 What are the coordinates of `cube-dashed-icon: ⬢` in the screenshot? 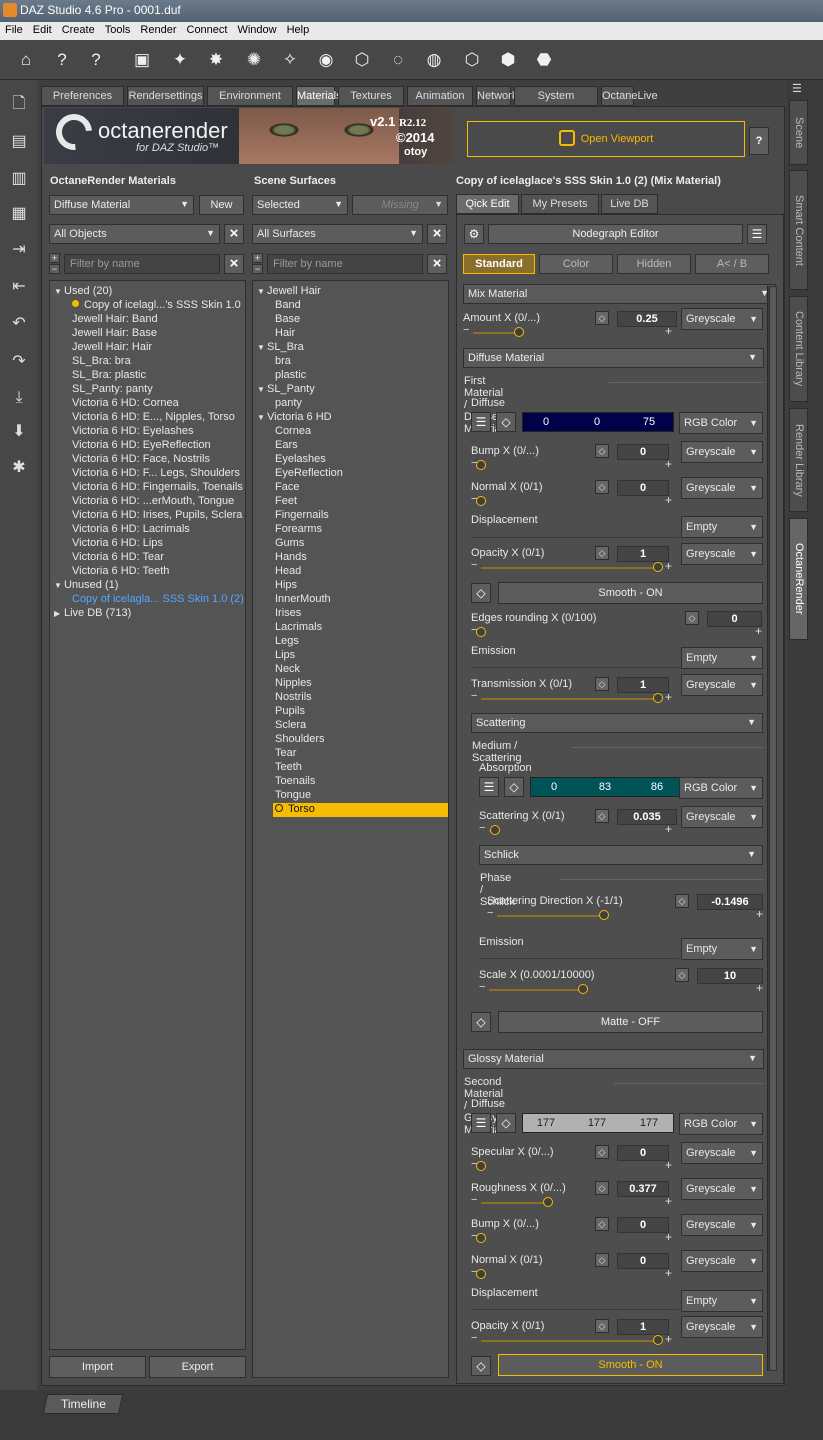 It's located at (508, 60).